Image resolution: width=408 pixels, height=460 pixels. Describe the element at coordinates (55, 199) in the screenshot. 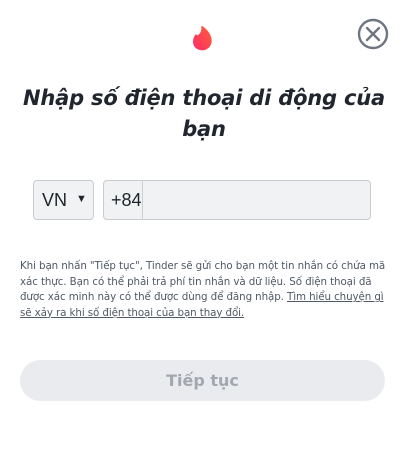

I see `country-code: VN` at that location.